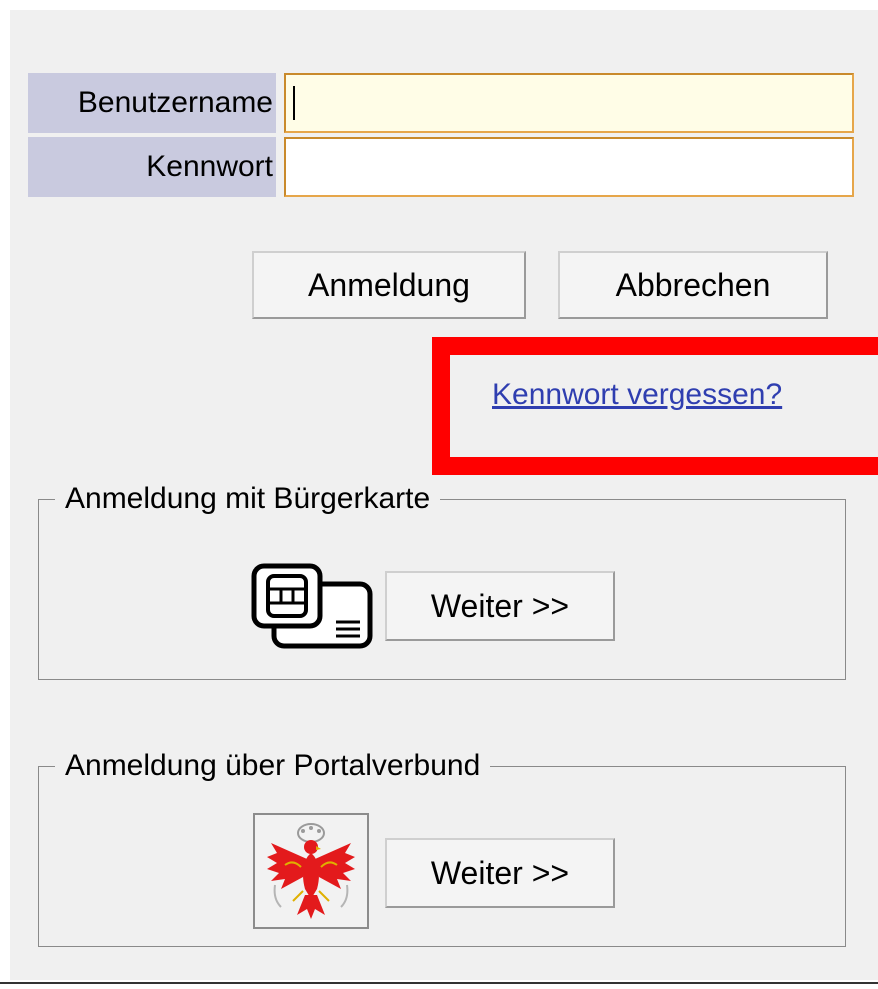 This screenshot has height=989, width=878. I want to click on citizen-card-continue-button: Weiter >>, so click(500, 606).